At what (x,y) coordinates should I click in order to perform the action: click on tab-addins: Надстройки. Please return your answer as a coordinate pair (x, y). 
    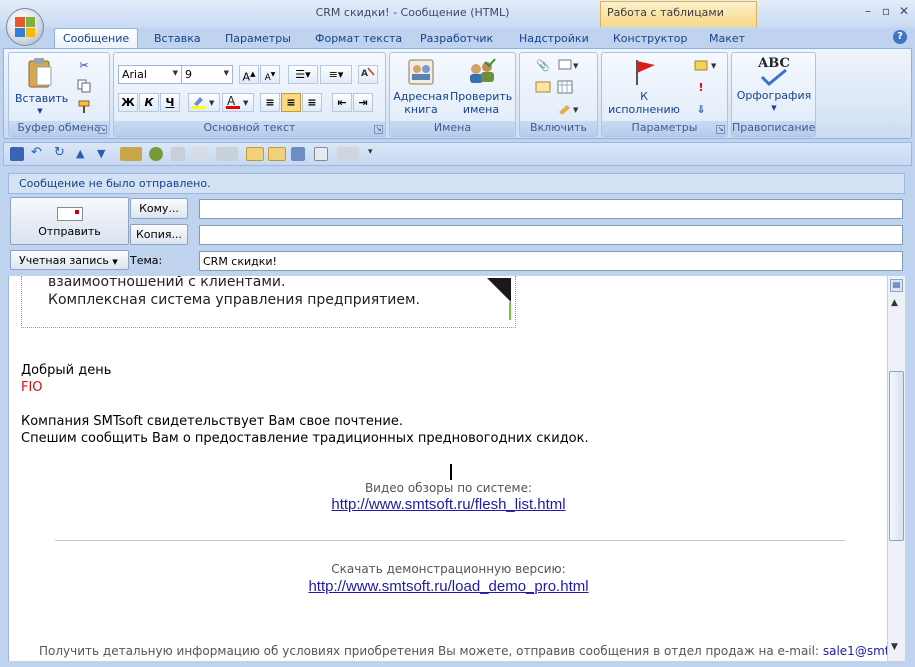
    Looking at the image, I should click on (554, 39).